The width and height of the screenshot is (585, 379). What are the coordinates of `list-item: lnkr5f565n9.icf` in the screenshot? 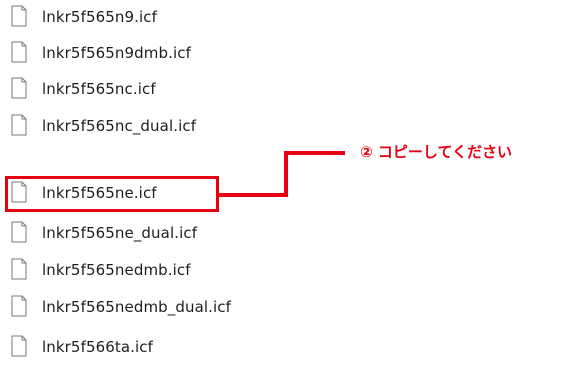 It's located at (150, 18).